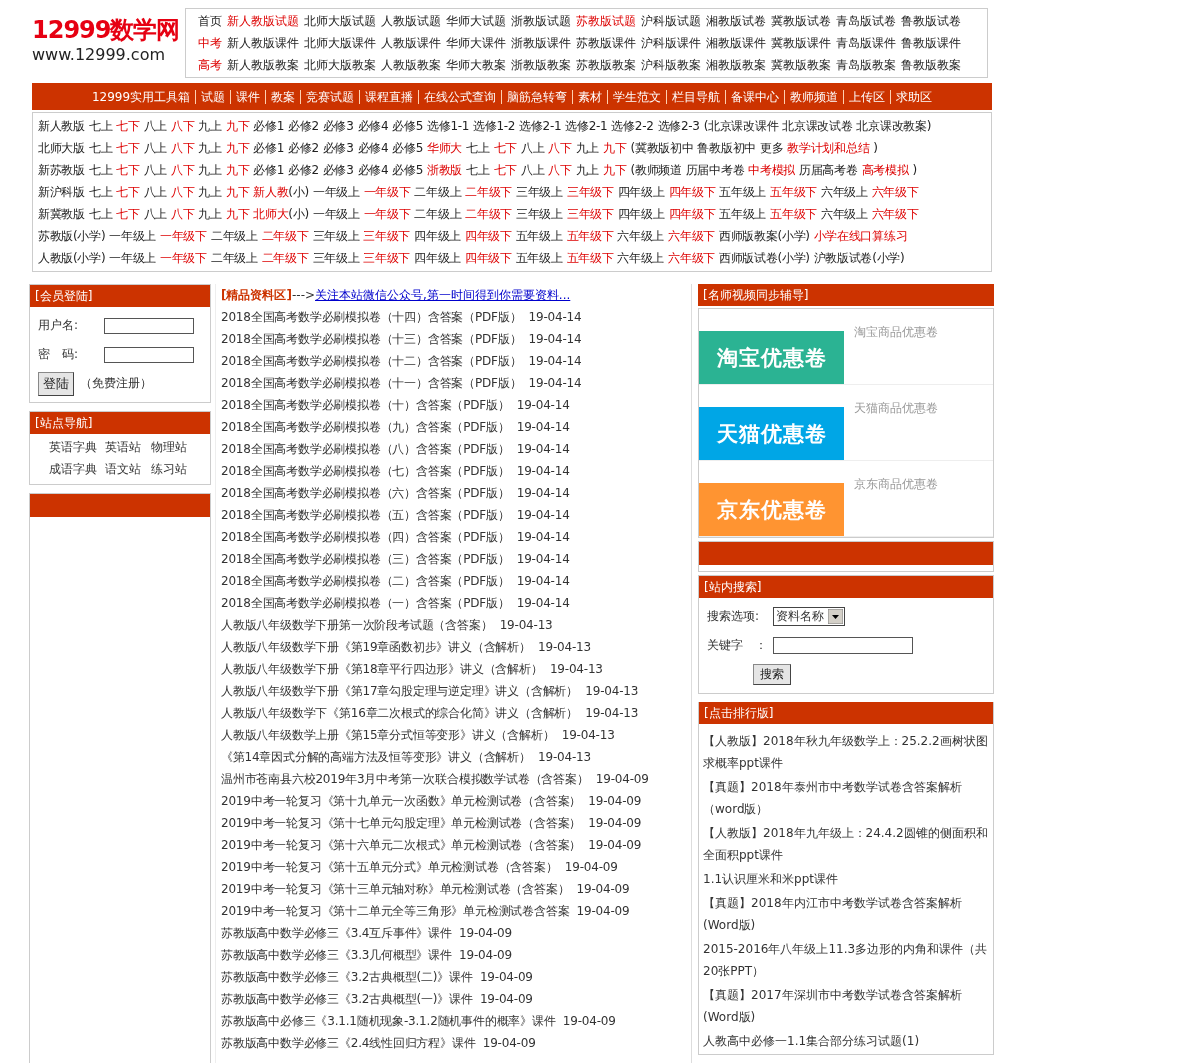  I want to click on article-link: 2018全国高考数学必刷模拟卷（八）含答案（PDF版） 19-04-14, so click(456, 449).